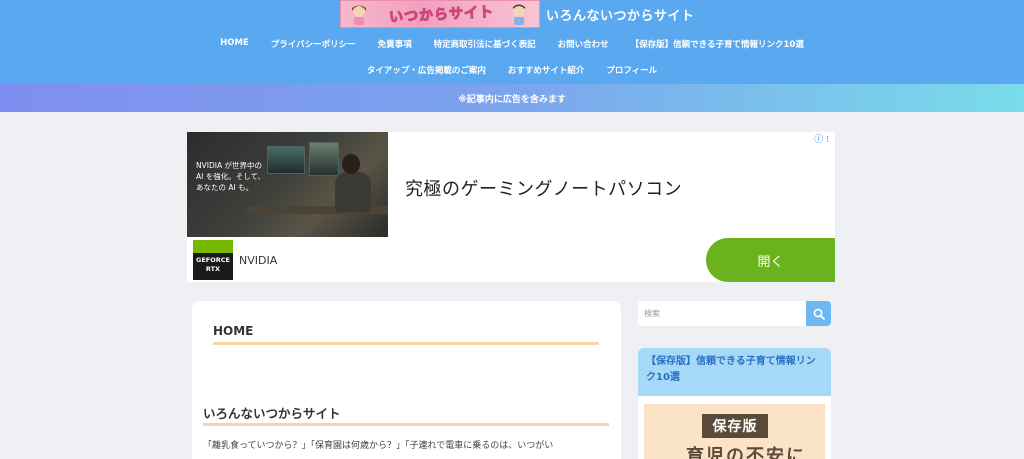 This screenshot has width=1024, height=459. I want to click on widget-image-caption: 育児の不安に, so click(746, 452).